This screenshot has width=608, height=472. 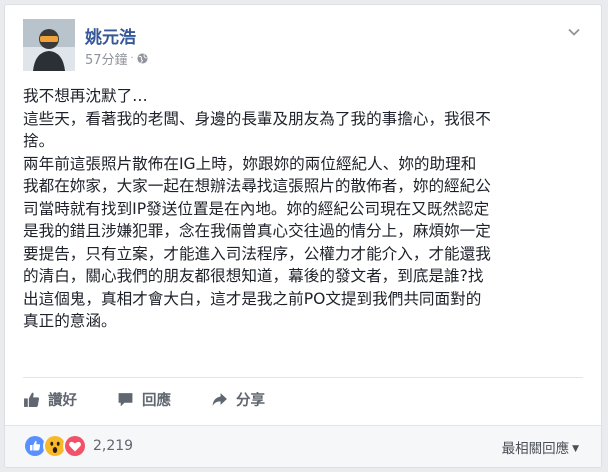 I want to click on post-text-line: 的清白，關心我們的朋友都很想知道，幕後的發文者，到底是誰?找, so click(x=253, y=276).